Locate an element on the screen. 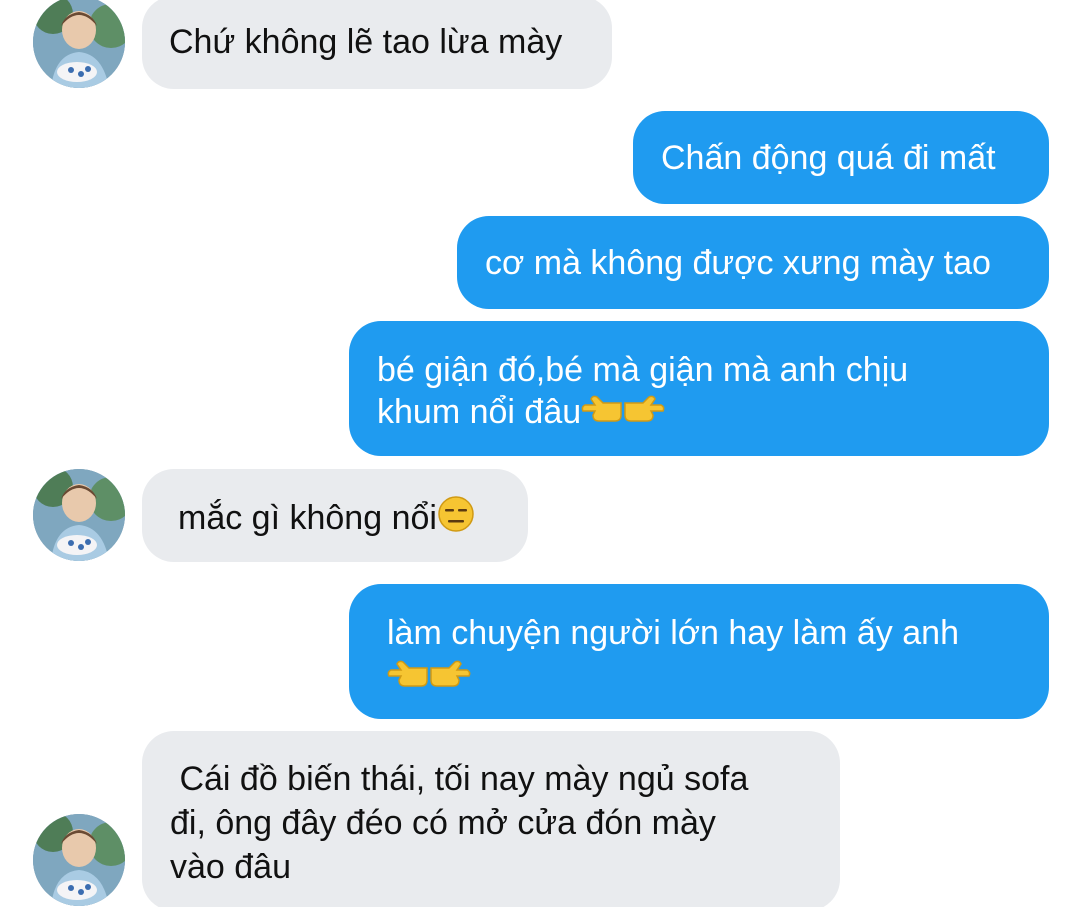 Image resolution: width=1080 pixels, height=907 pixels. message-text-line: Cái đồ biến thái, tối nay mày ngủ sofa is located at coordinates (459, 779).